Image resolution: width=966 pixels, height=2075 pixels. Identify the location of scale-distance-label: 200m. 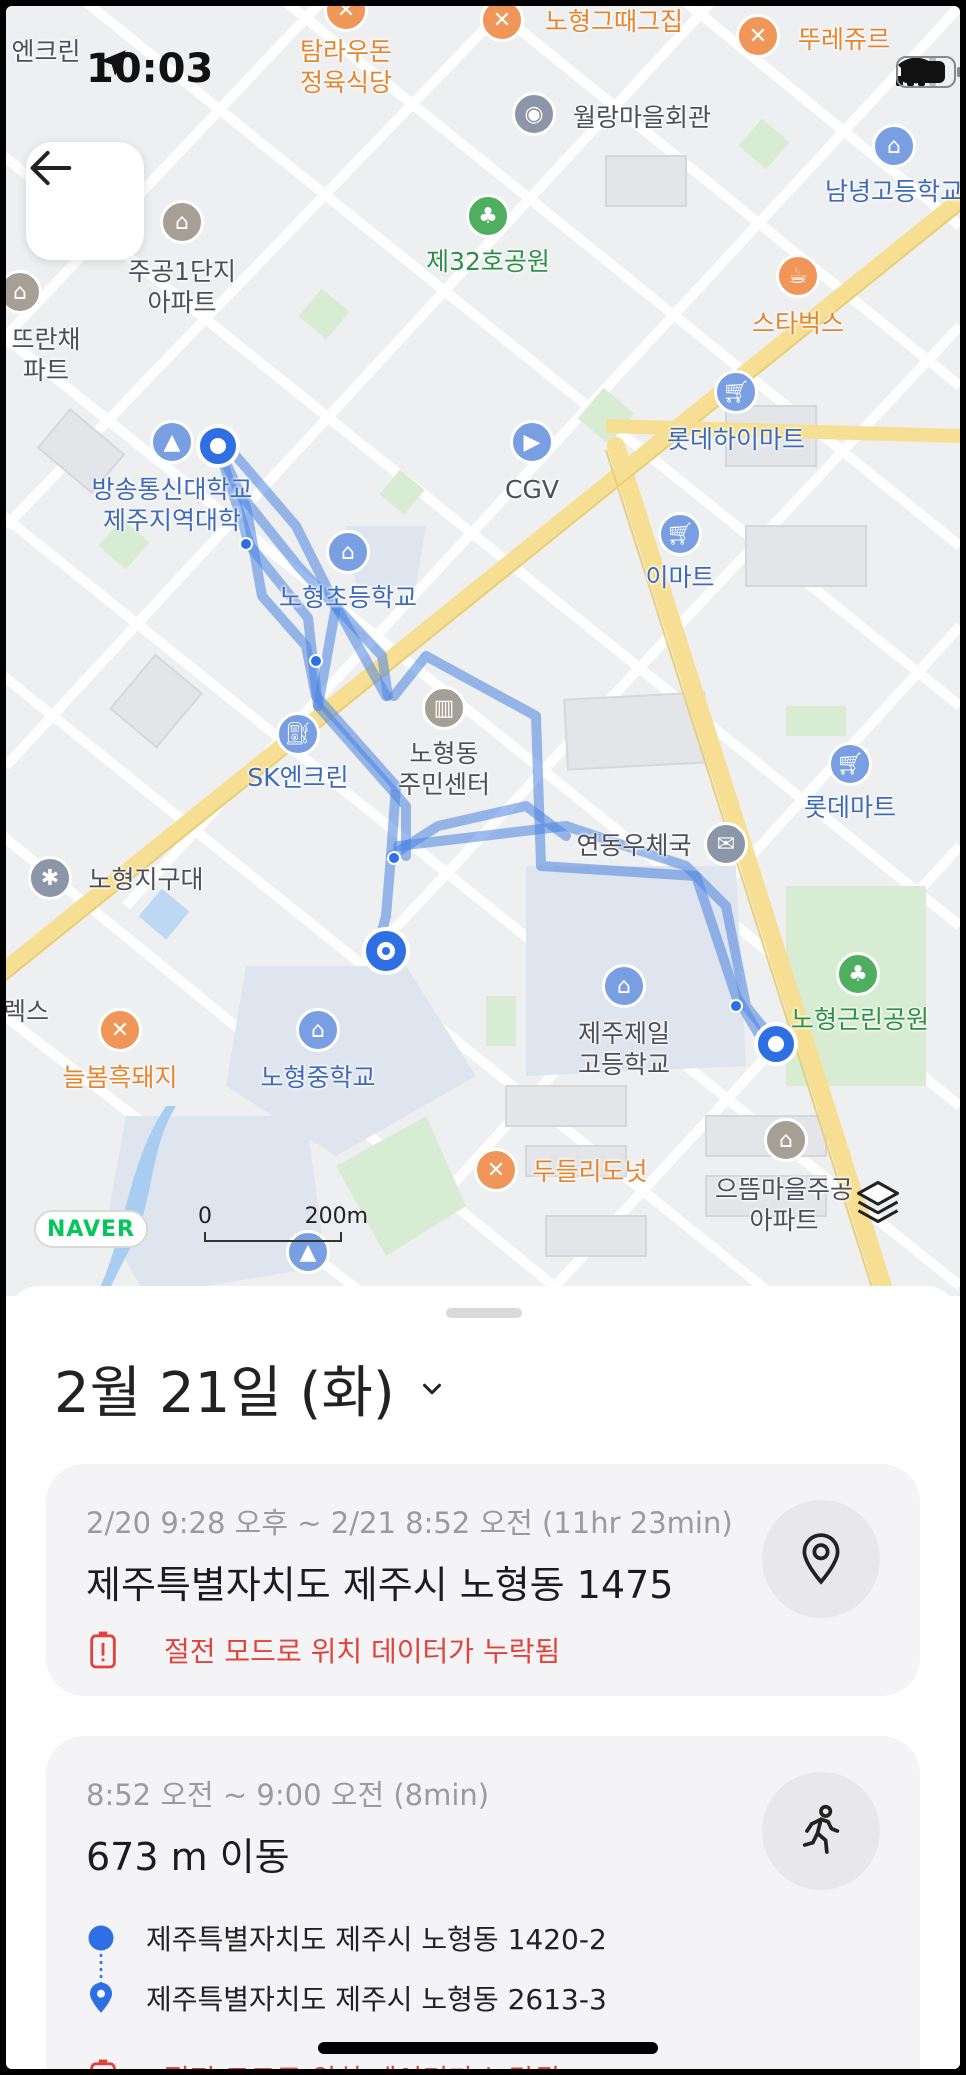
(336, 1216).